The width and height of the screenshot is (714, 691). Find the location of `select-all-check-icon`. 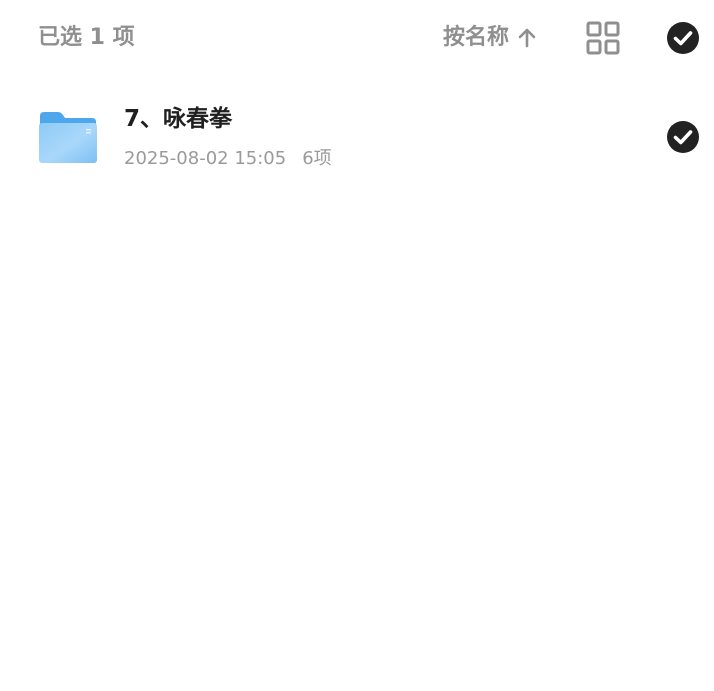

select-all-check-icon is located at coordinates (683, 38).